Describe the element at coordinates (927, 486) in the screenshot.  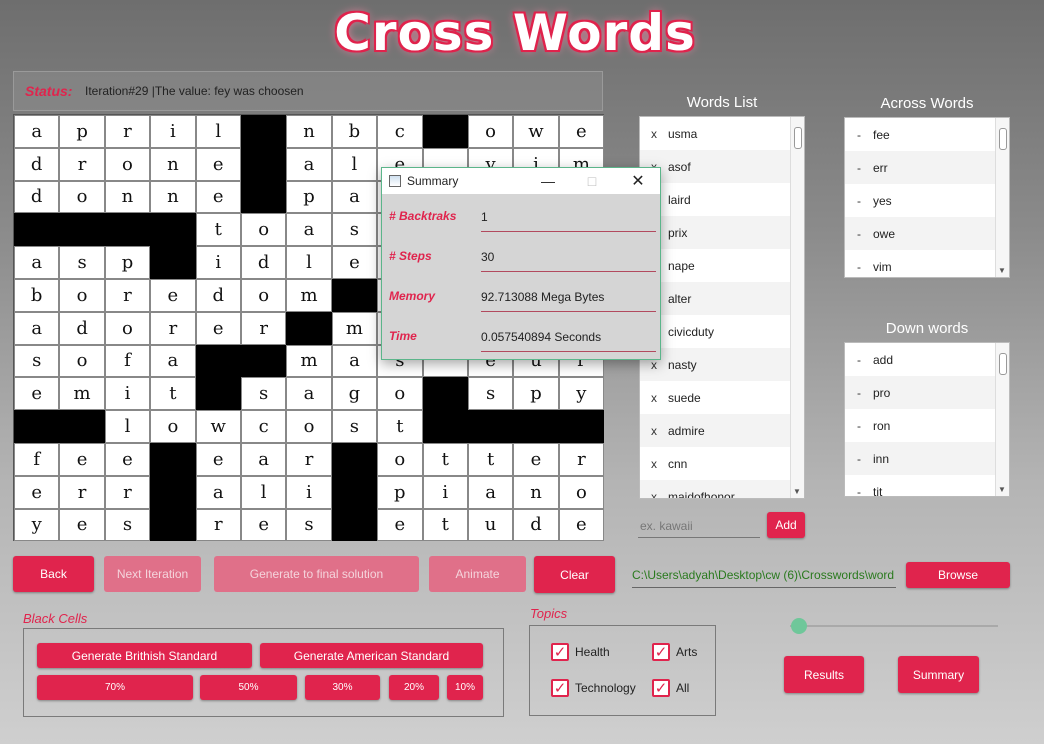
I see `down-word-item: - tit` at that location.